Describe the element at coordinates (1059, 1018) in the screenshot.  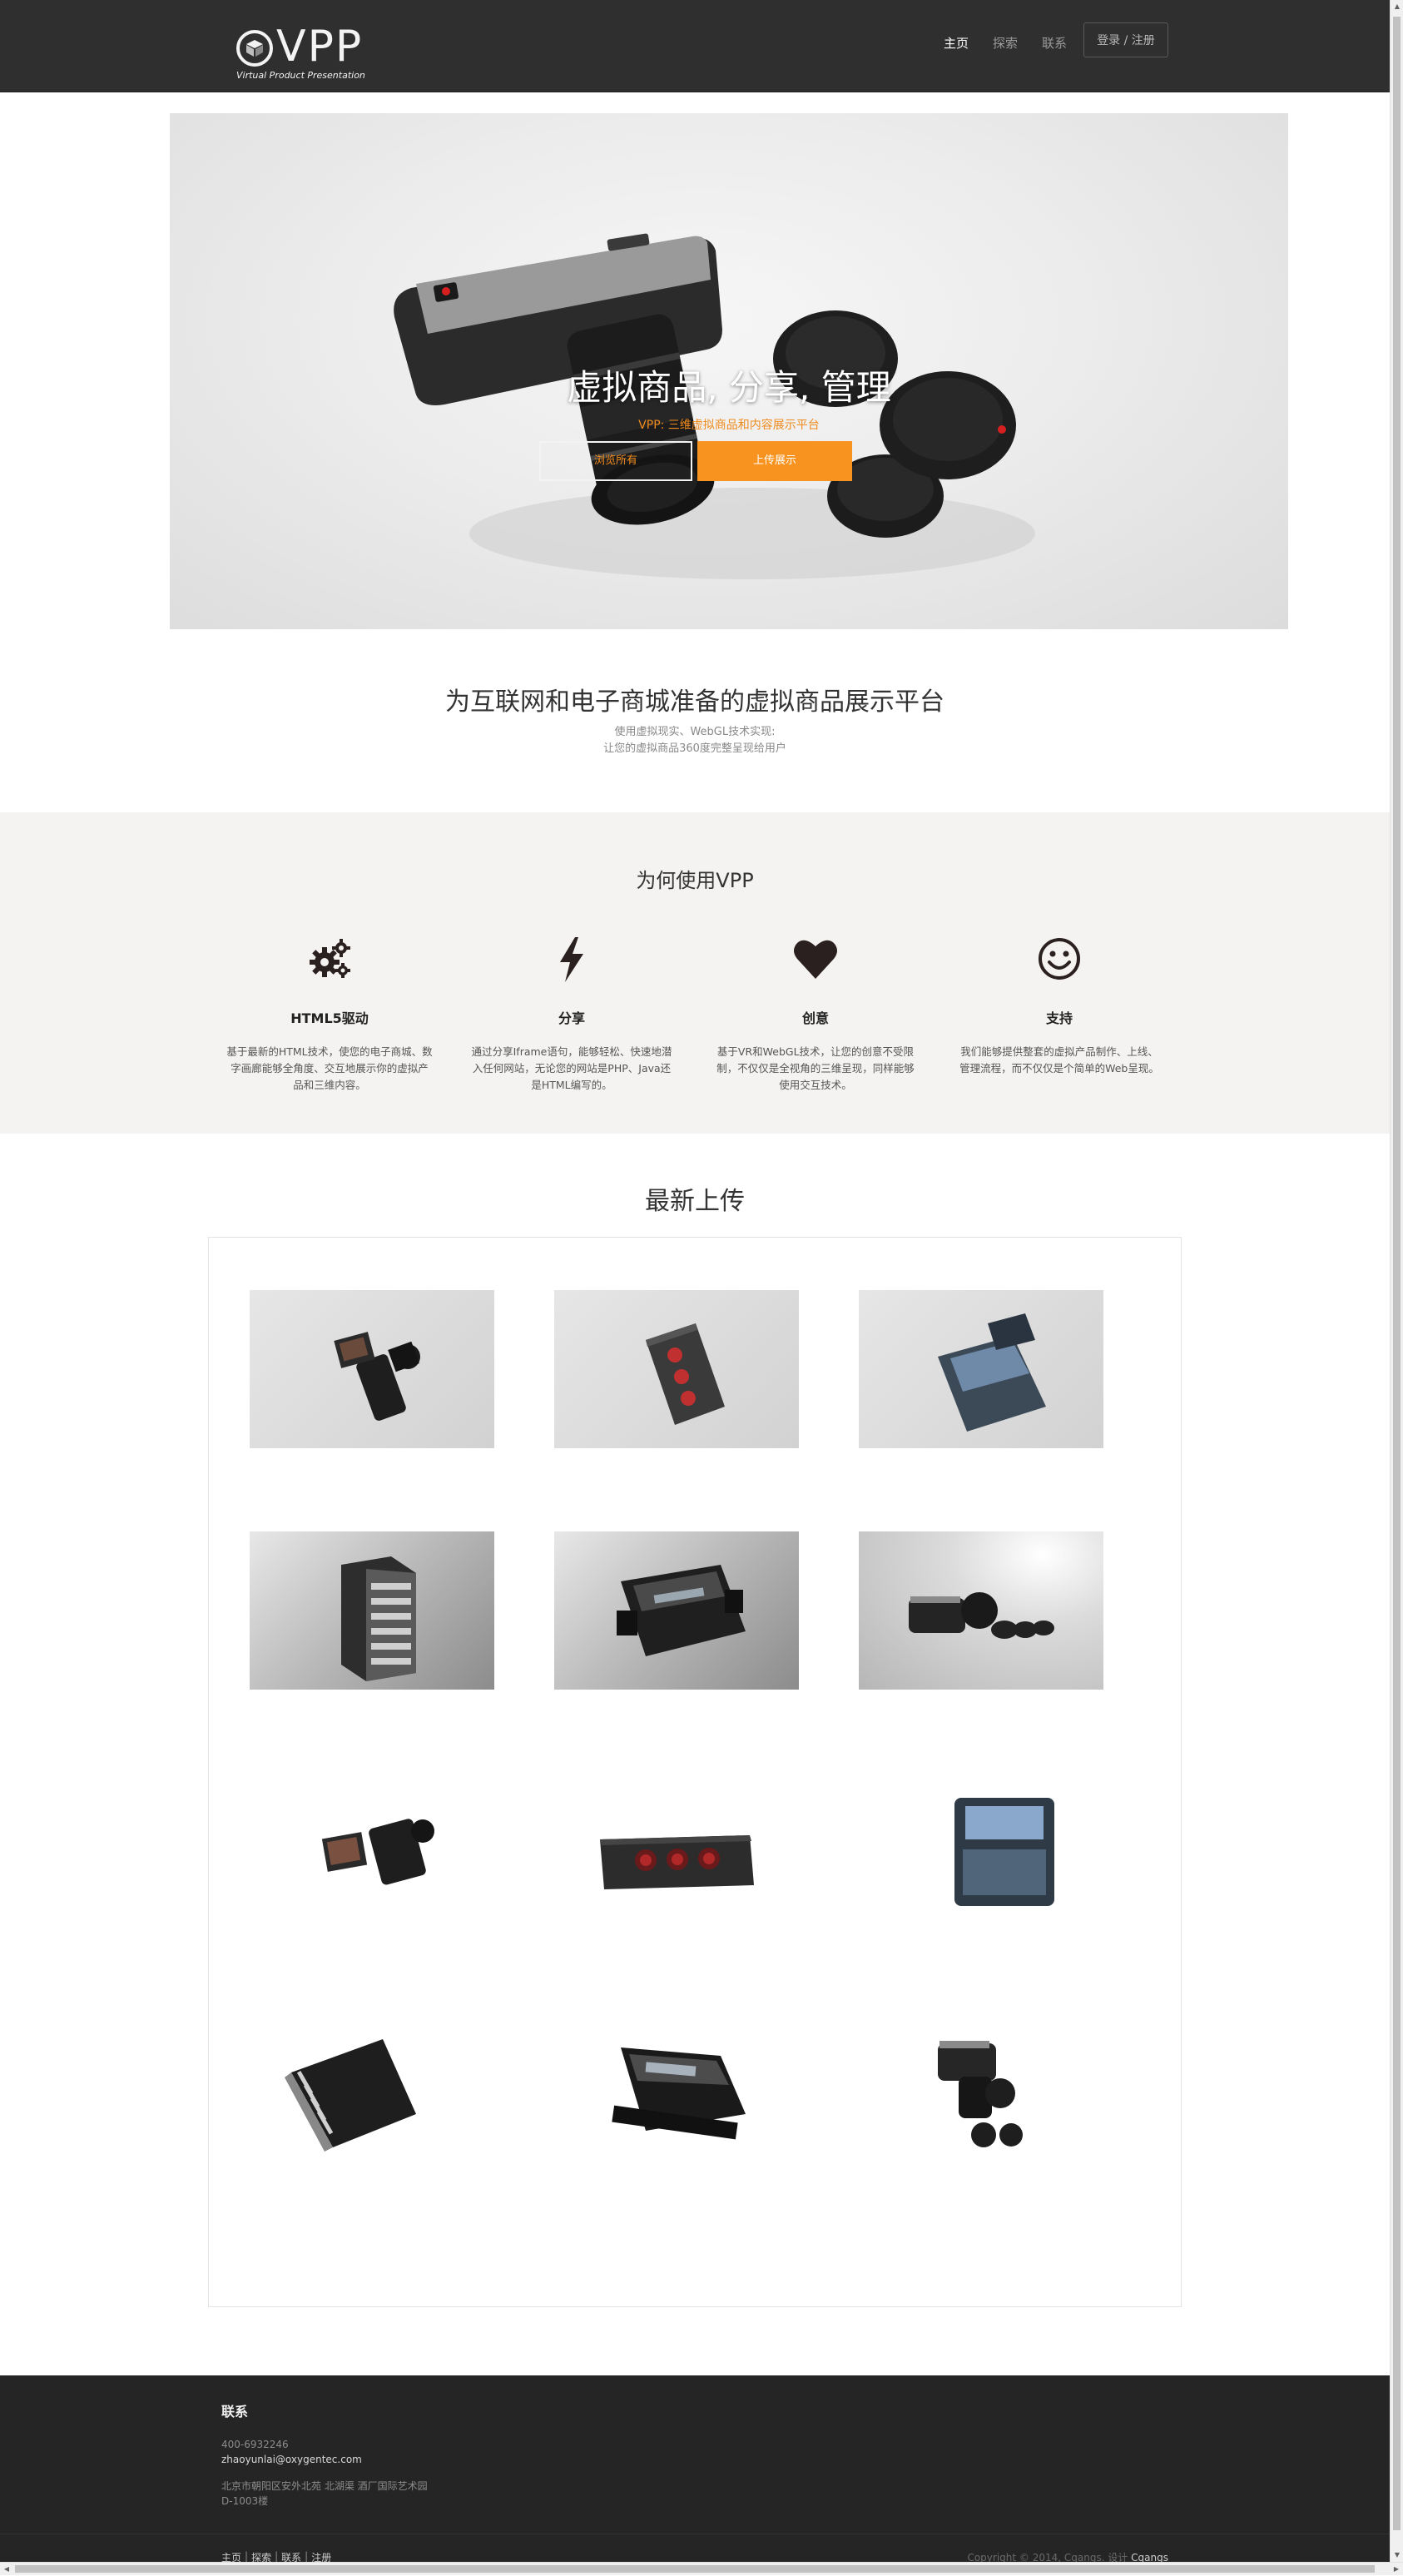
I see `feature-title-support: 支持` at that location.